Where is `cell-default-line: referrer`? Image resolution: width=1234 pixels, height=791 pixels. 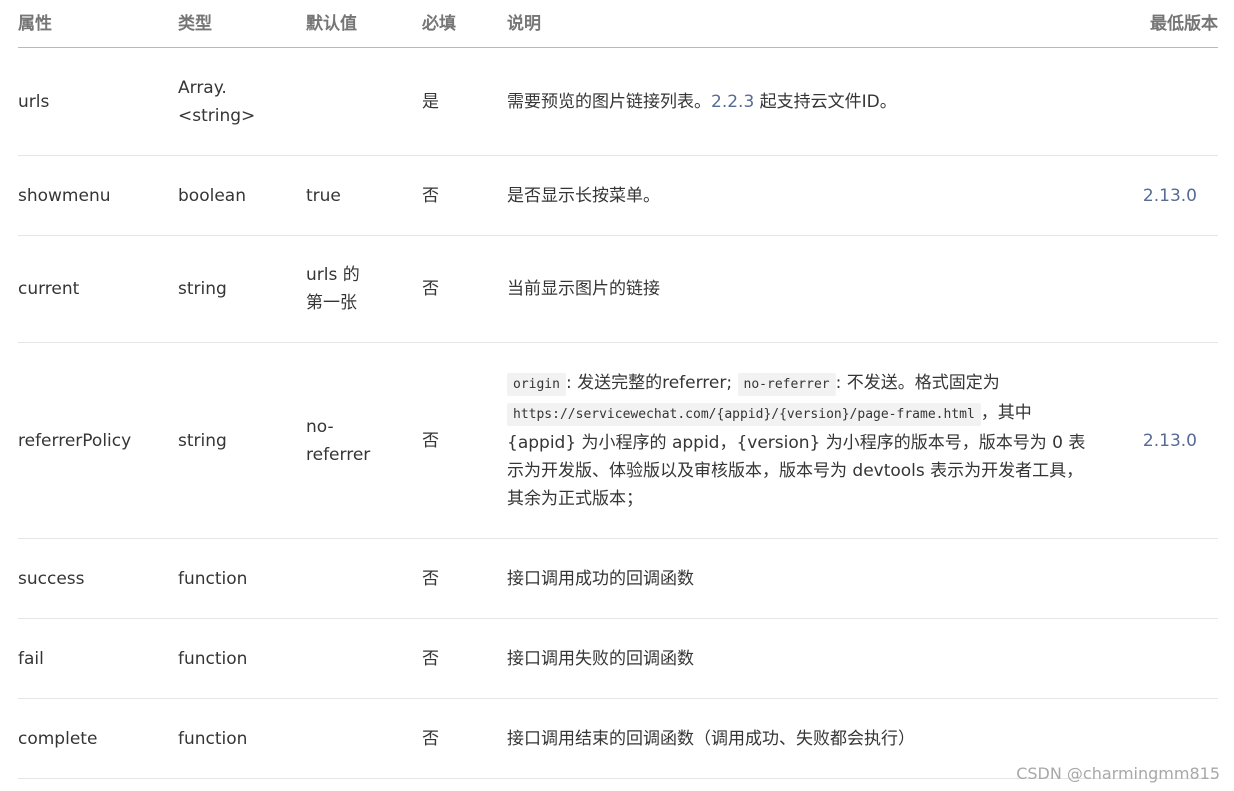
cell-default-line: referrer is located at coordinates (338, 454).